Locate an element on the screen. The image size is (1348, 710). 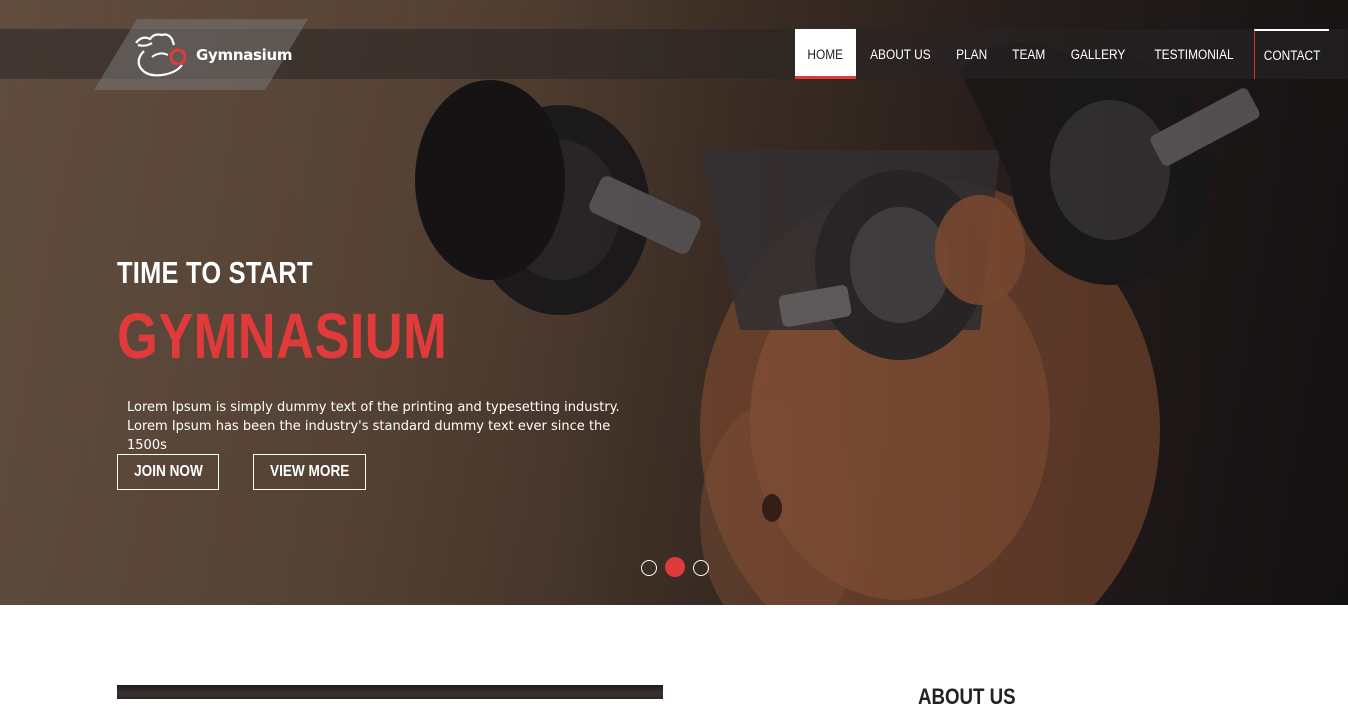
nav-contact: CONTACT is located at coordinates (1292, 54).